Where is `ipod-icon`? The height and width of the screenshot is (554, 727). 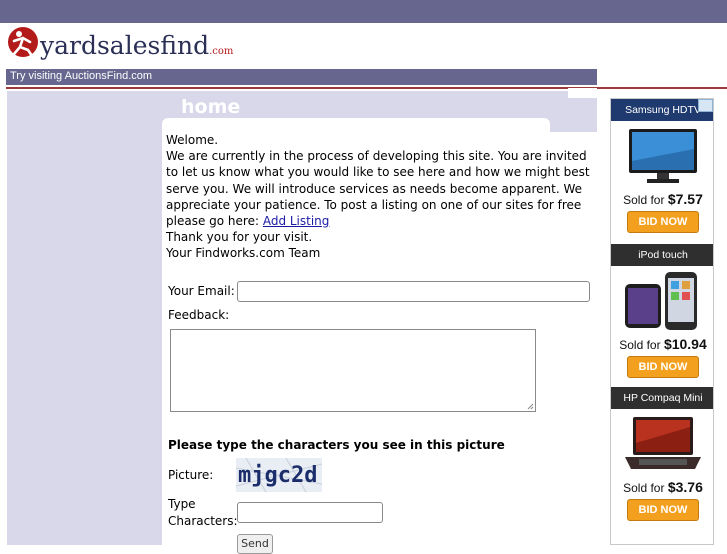
ipod-icon is located at coordinates (661, 301).